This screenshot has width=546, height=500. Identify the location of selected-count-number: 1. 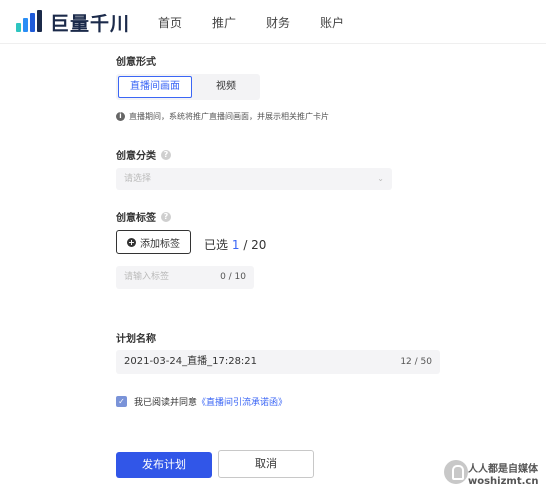
(235, 245).